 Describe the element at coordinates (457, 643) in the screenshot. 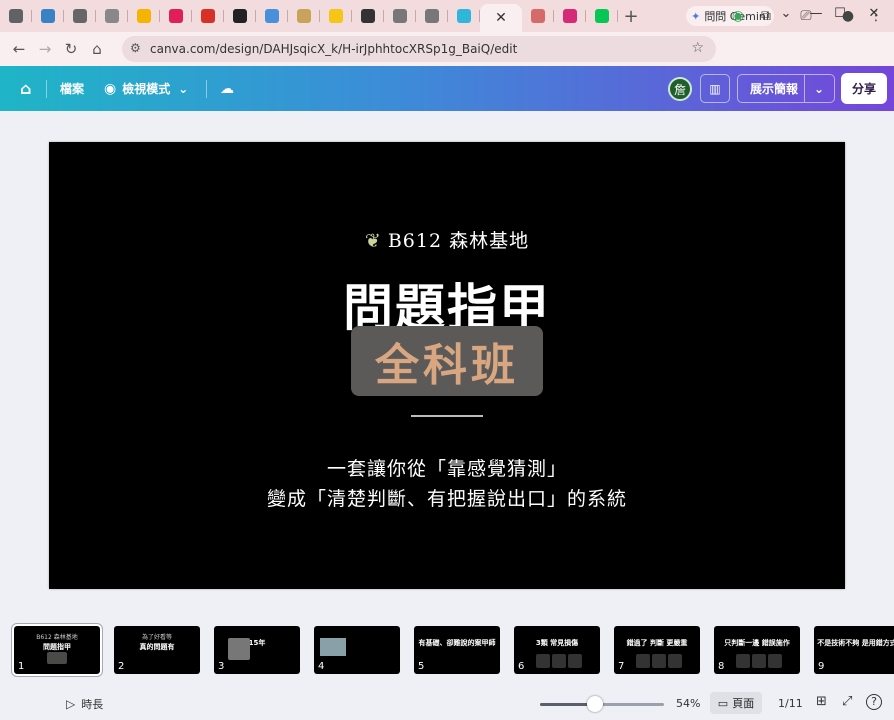

I see `thumbnail-title: 有基礎、卻難說的案甲師` at that location.